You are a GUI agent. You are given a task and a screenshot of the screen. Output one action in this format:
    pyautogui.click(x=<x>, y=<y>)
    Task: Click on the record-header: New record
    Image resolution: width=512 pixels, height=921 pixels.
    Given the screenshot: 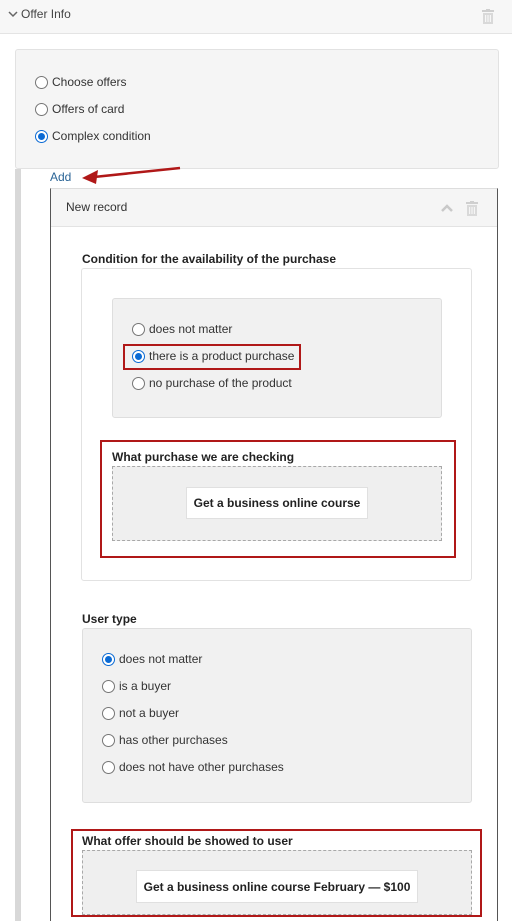 What is the action you would take?
    pyautogui.click(x=274, y=208)
    